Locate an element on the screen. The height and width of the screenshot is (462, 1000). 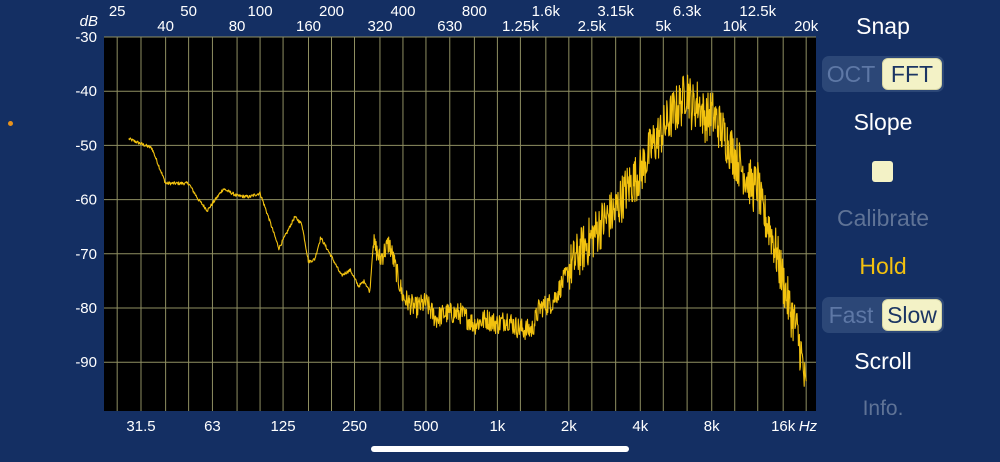
top-freq-label: 6.3k is located at coordinates (687, 11).